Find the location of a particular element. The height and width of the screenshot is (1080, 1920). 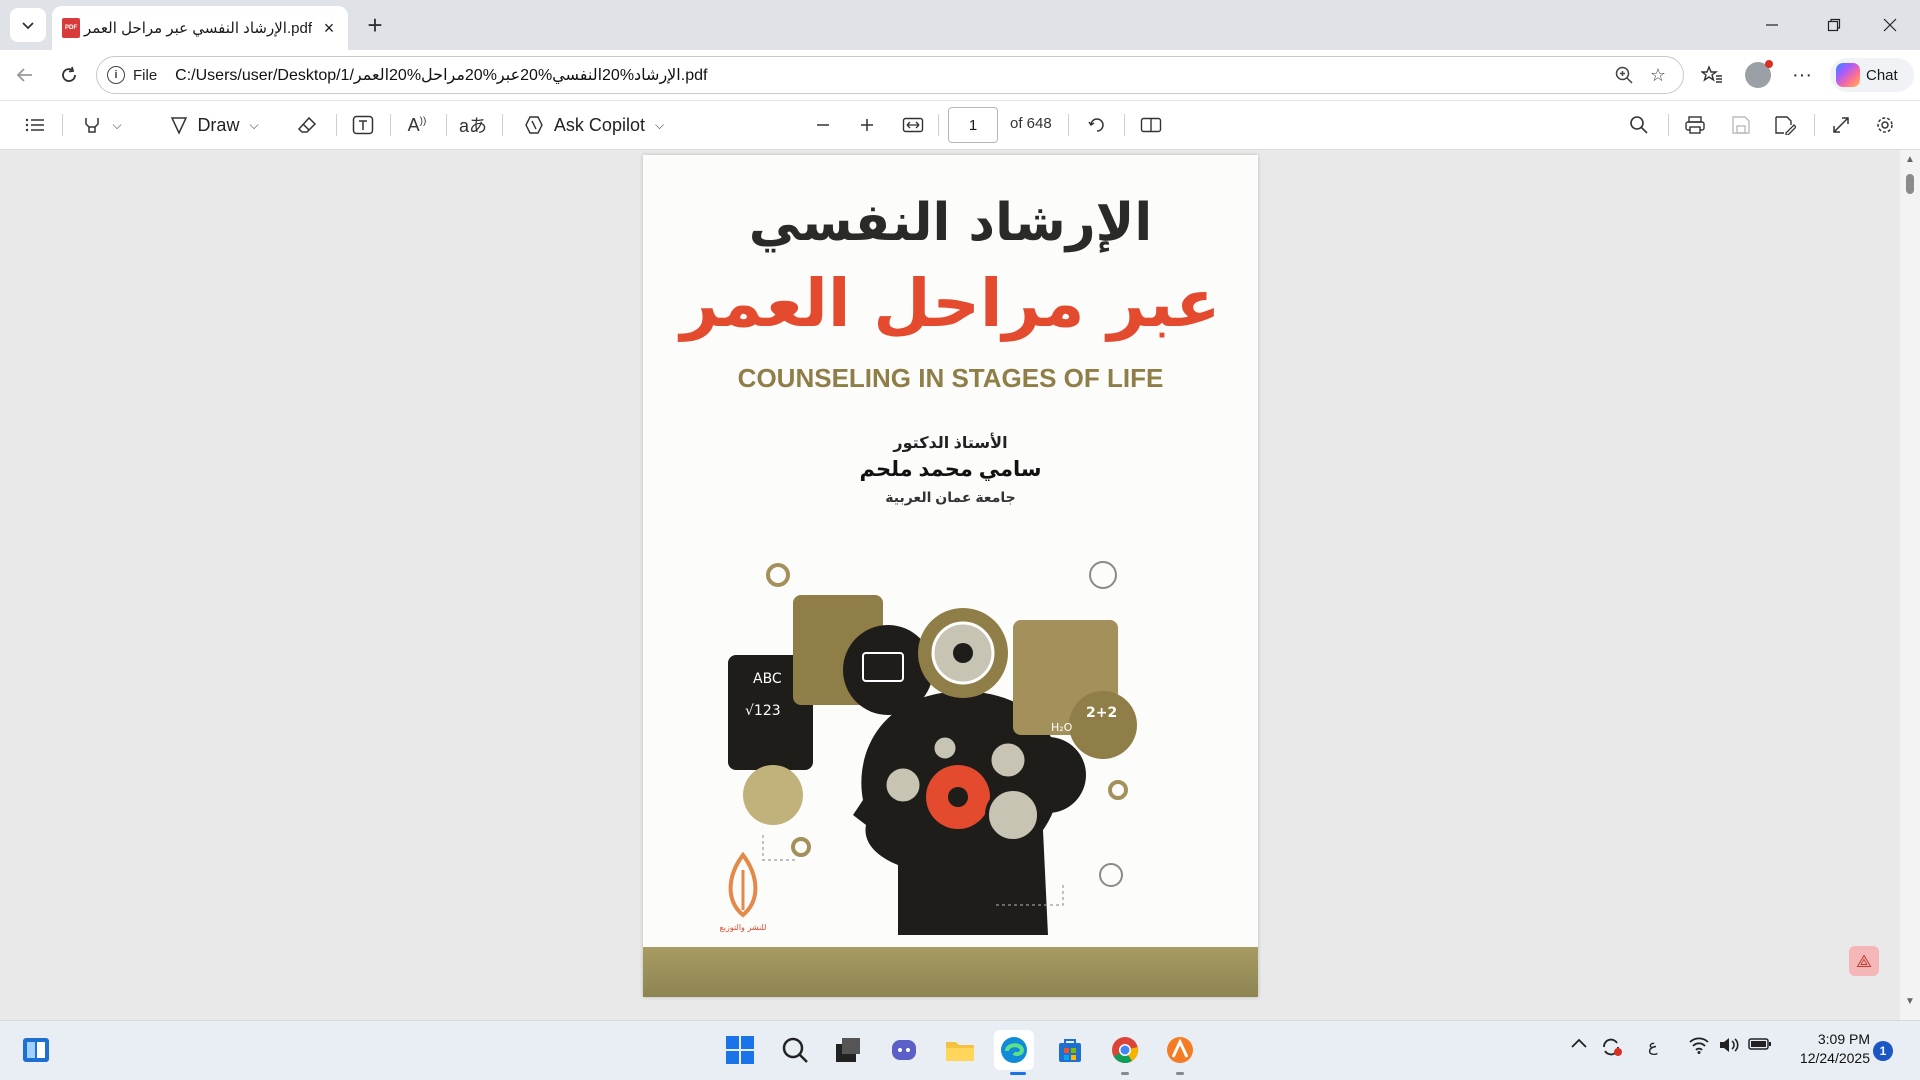

scroll-down-arrow: ▼ is located at coordinates (1910, 1001).